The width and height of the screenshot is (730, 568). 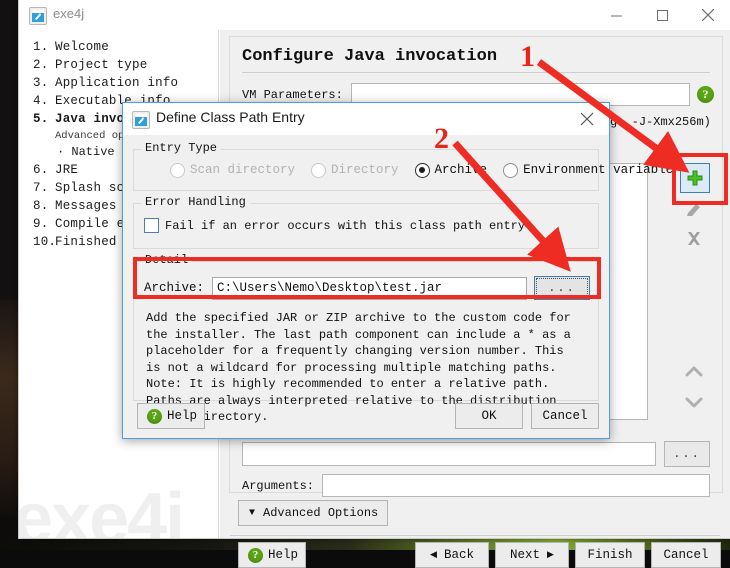 I want to click on back-button-label: Back, so click(x=458, y=555).